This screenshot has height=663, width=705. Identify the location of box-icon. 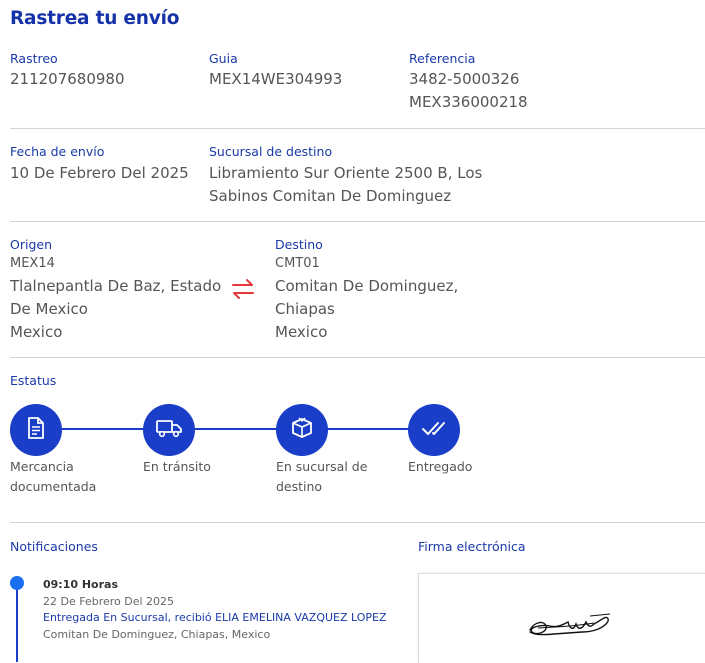
(302, 430).